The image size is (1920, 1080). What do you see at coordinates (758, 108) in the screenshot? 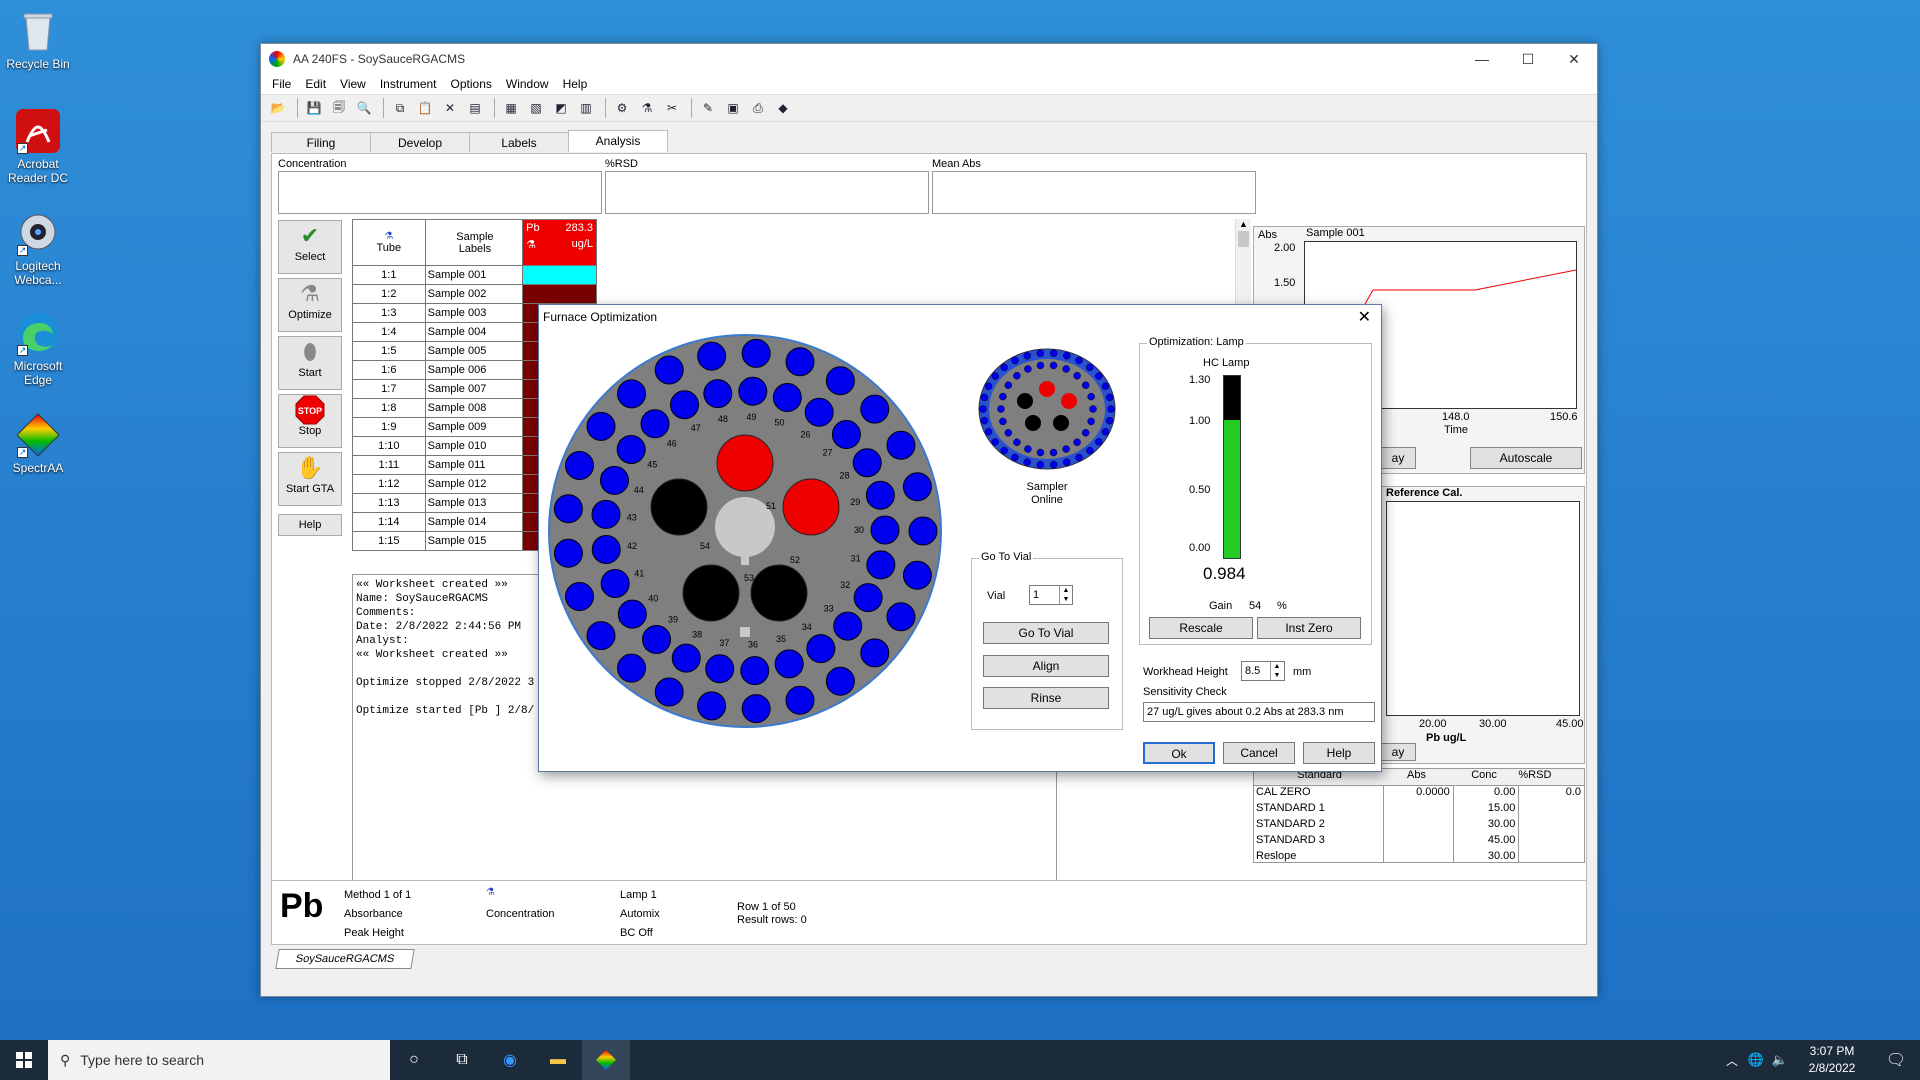
I see `print-icon: ⎙` at bounding box center [758, 108].